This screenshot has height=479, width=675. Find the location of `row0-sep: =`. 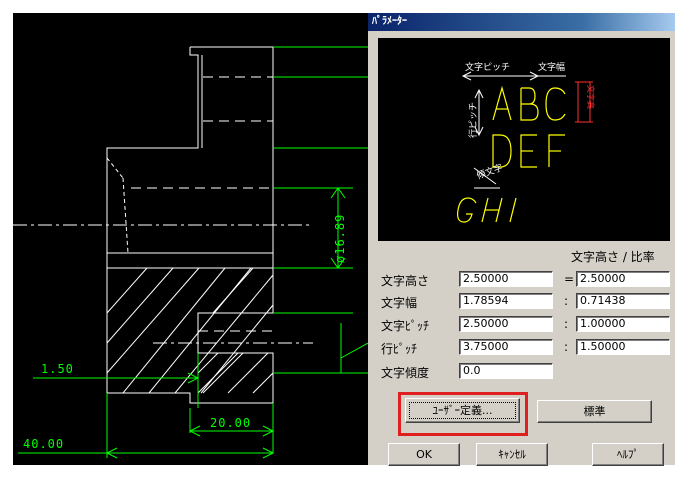

row0-sep: = is located at coordinates (569, 279).